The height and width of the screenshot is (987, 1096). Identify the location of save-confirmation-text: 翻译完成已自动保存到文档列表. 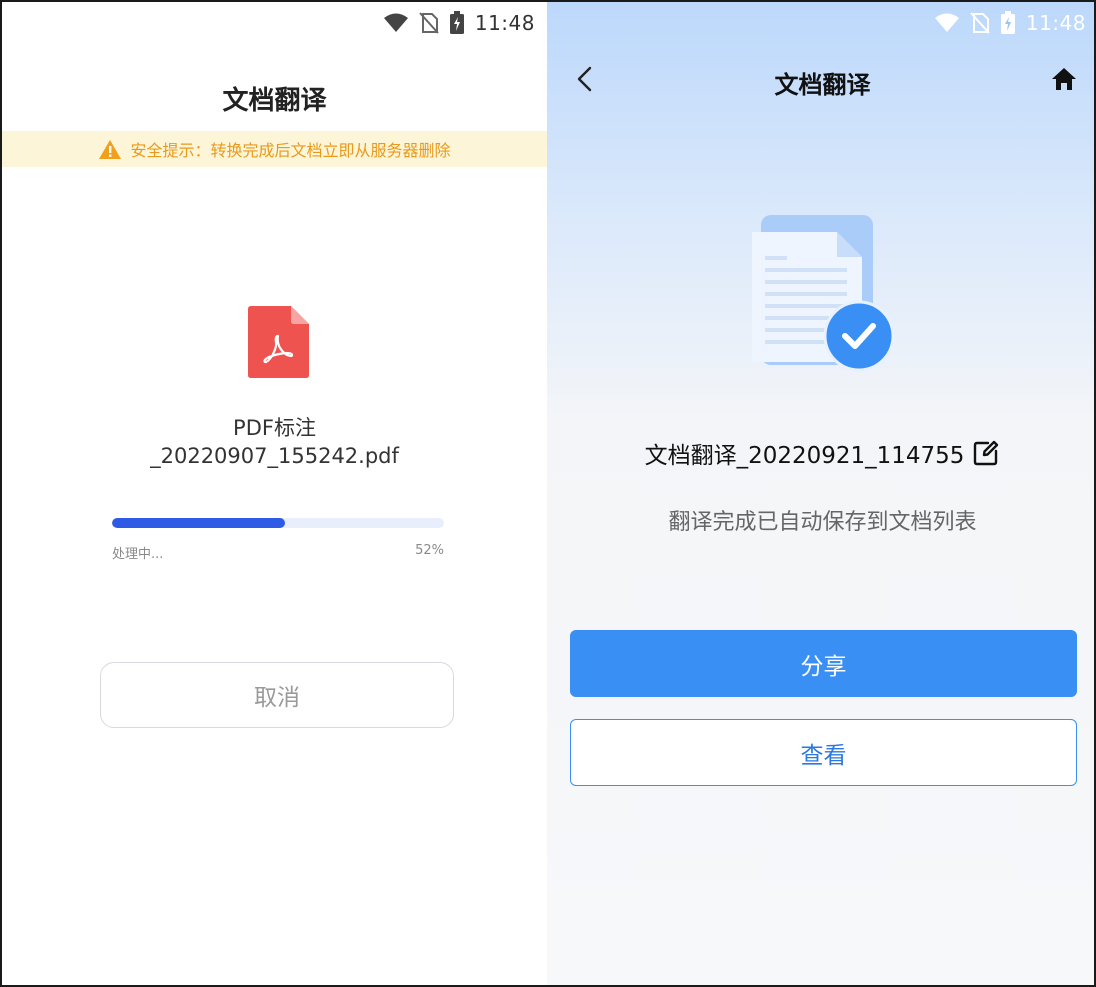
(822, 522).